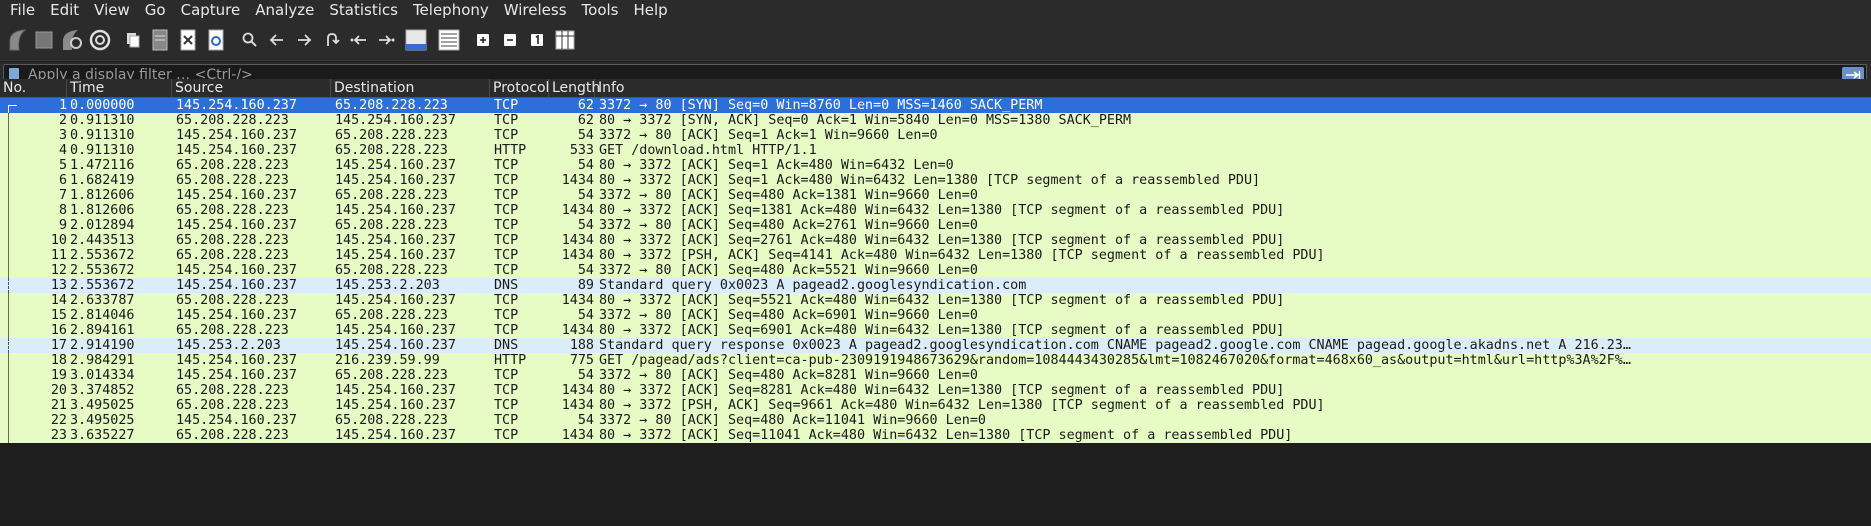 The height and width of the screenshot is (526, 1871). I want to click on menu-telephony: Telephony, so click(449, 10).